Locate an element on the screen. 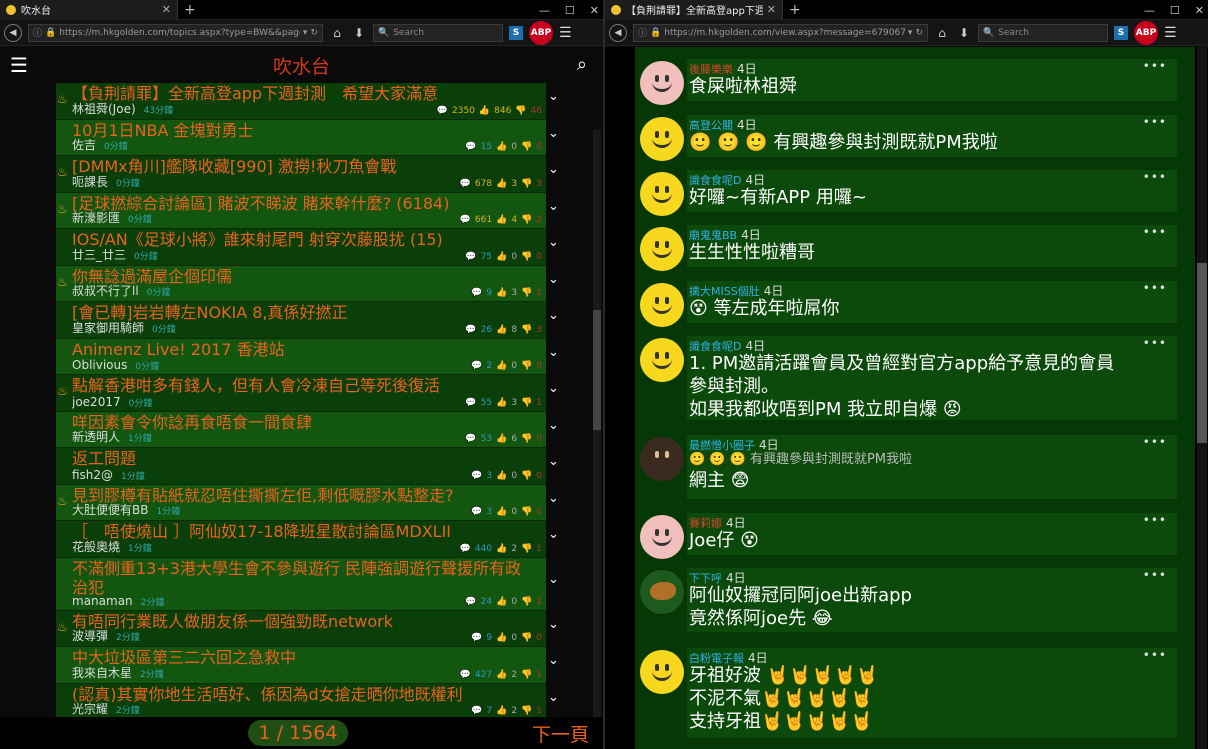  tab-topics: 吹水台 ✕ is located at coordinates (89, 10).